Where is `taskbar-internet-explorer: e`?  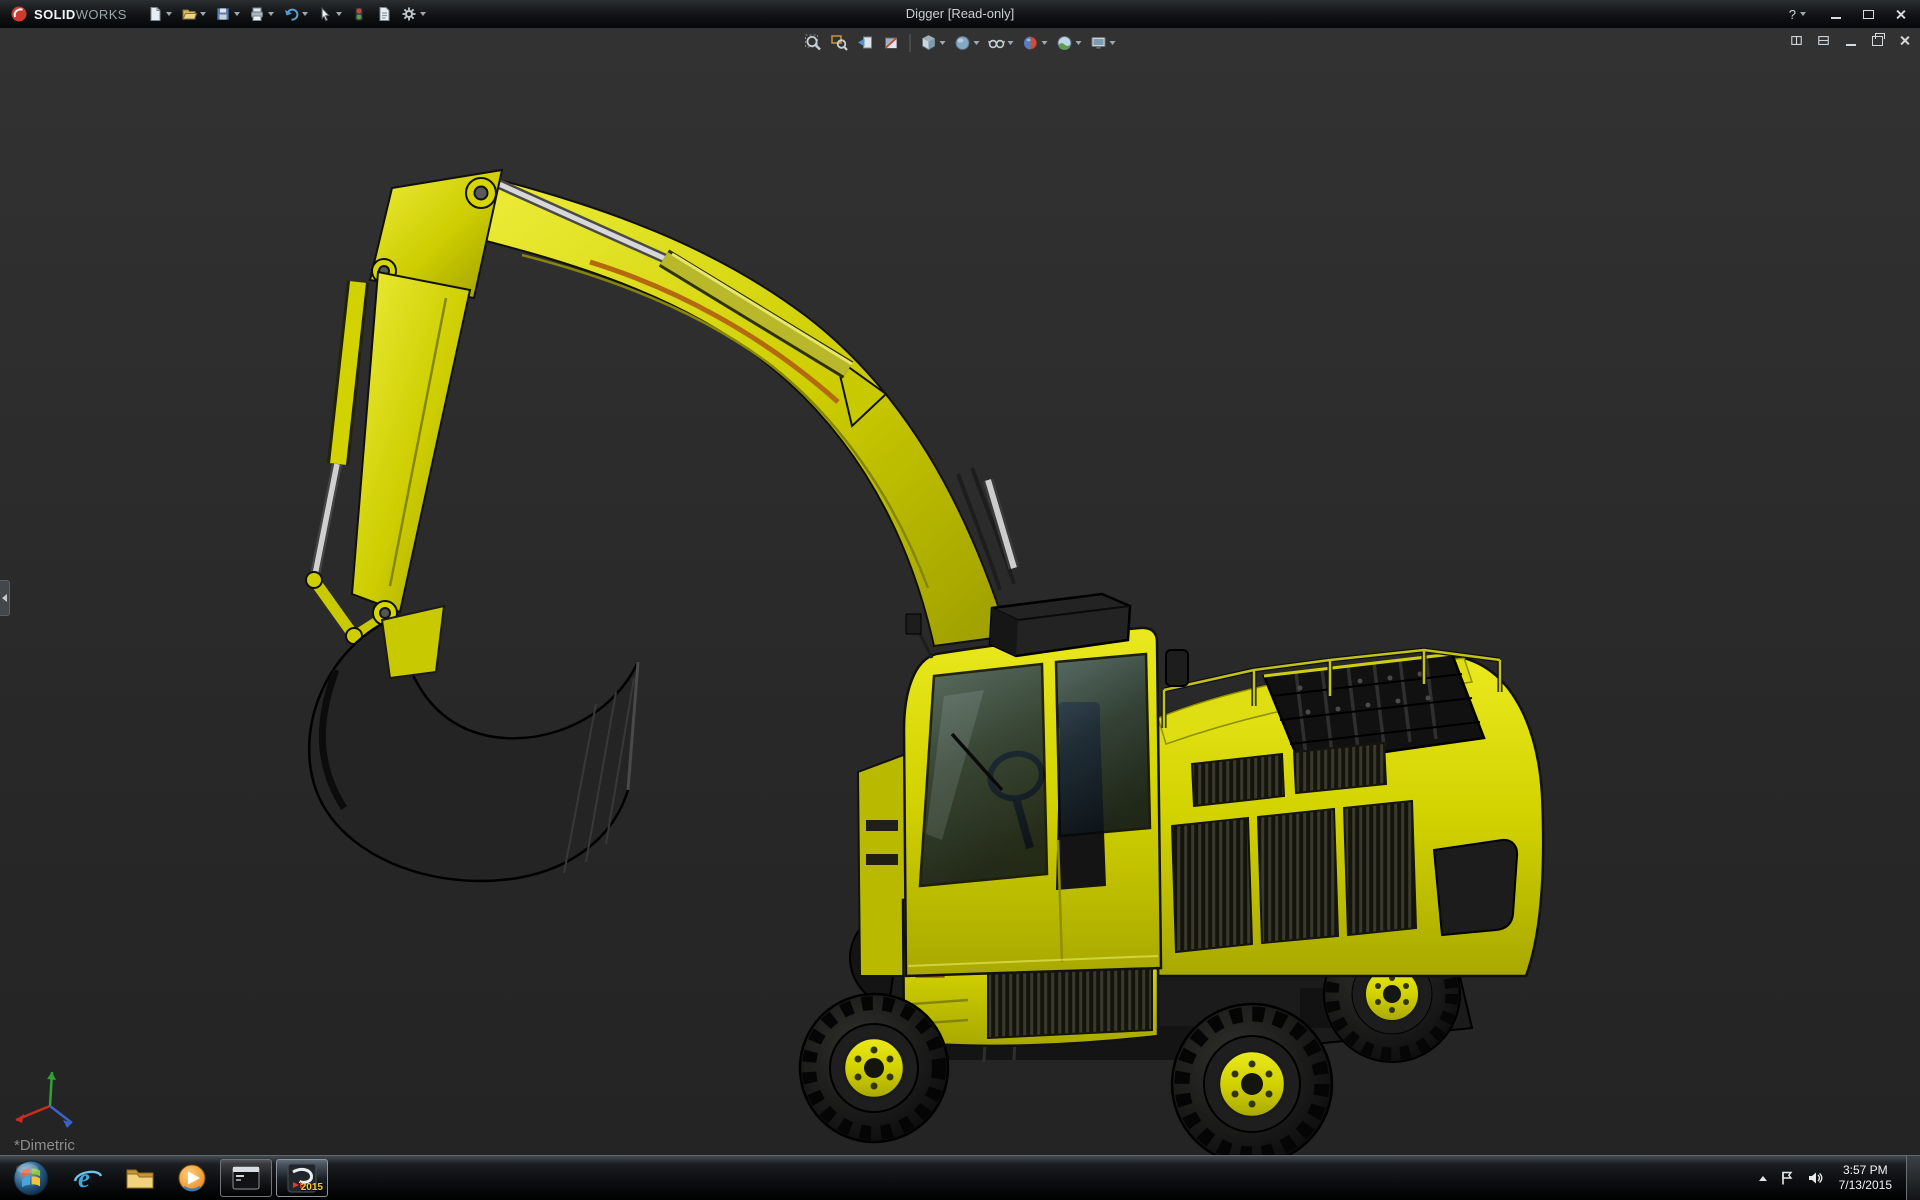
taskbar-internet-explorer: e is located at coordinates (88, 1178).